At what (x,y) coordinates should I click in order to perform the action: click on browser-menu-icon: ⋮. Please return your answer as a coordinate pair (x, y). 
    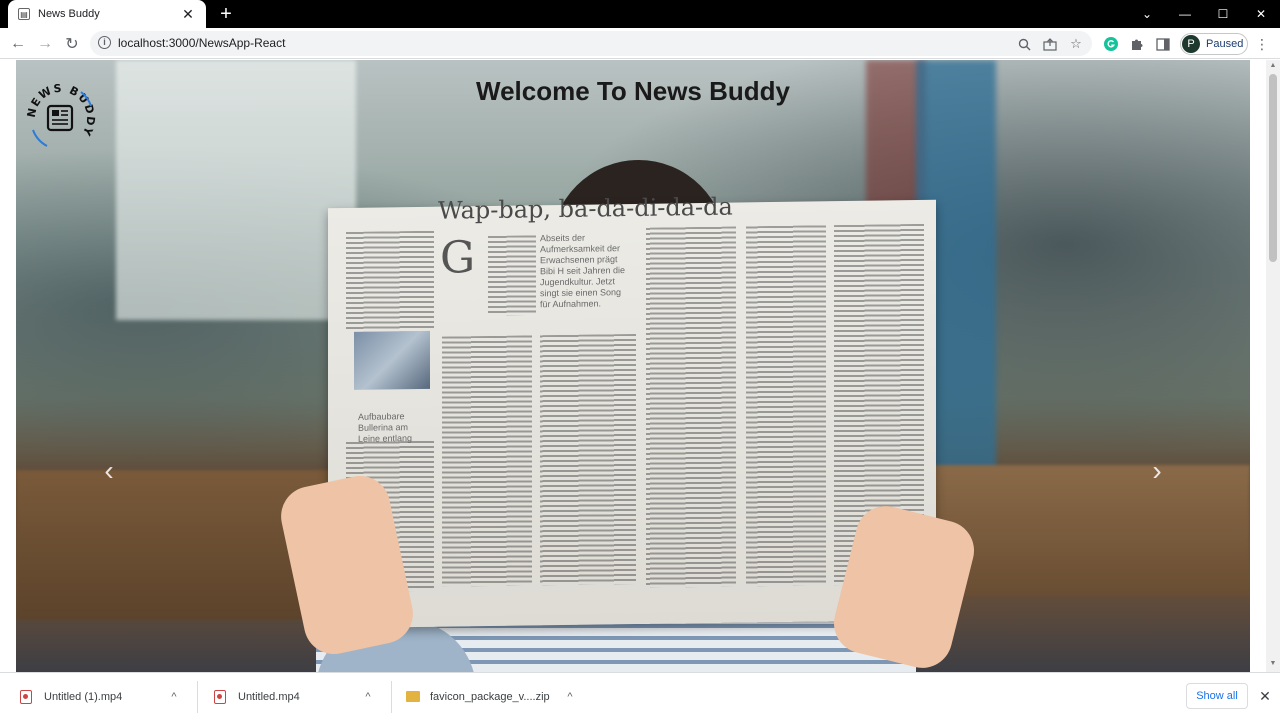
    Looking at the image, I should click on (1262, 44).